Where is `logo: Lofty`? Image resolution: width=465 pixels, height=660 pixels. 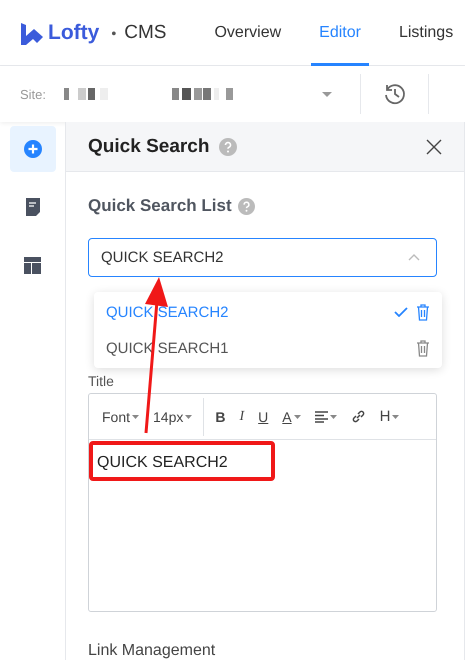 logo: Lofty is located at coordinates (60, 32).